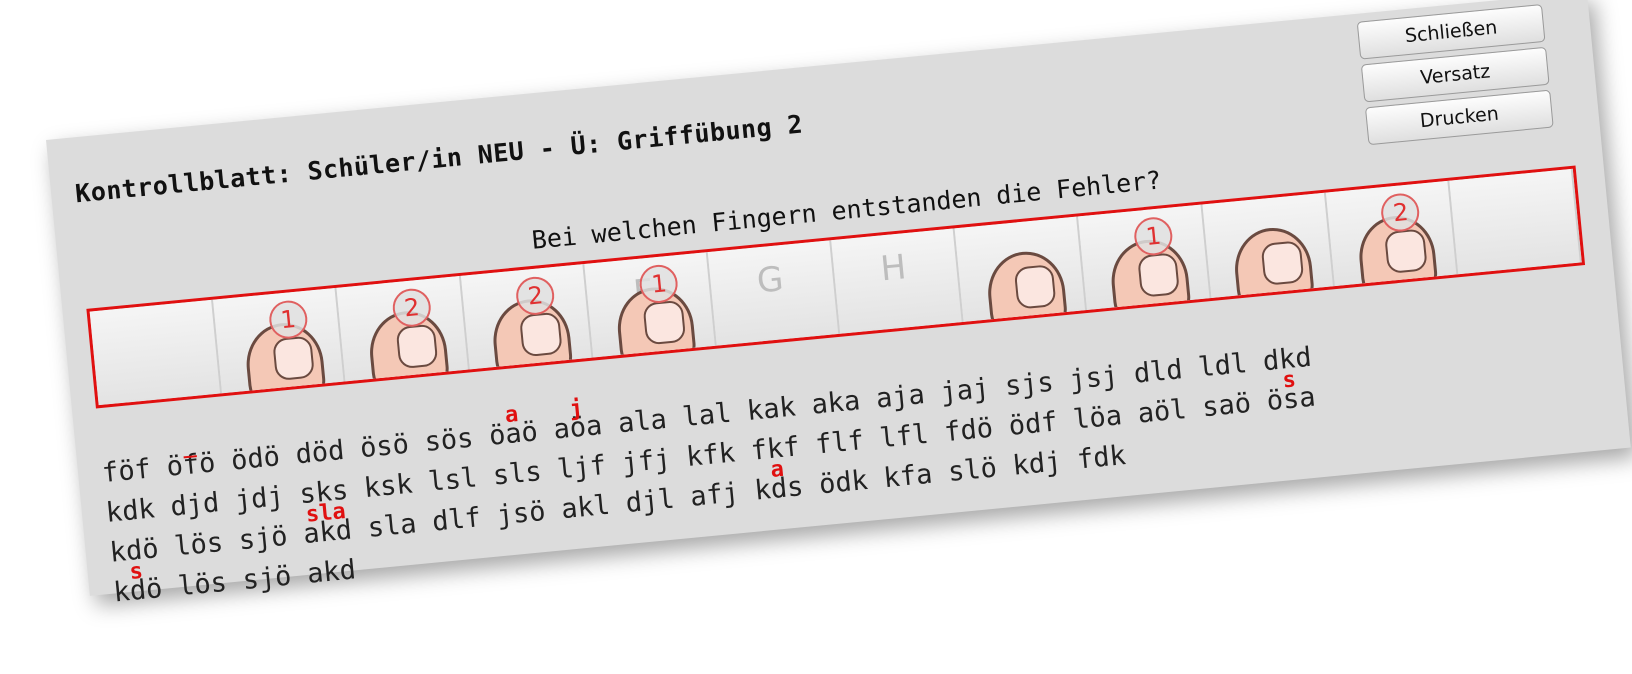  Describe the element at coordinates (714, 495) in the screenshot. I see `exercise-word: afj` at that location.